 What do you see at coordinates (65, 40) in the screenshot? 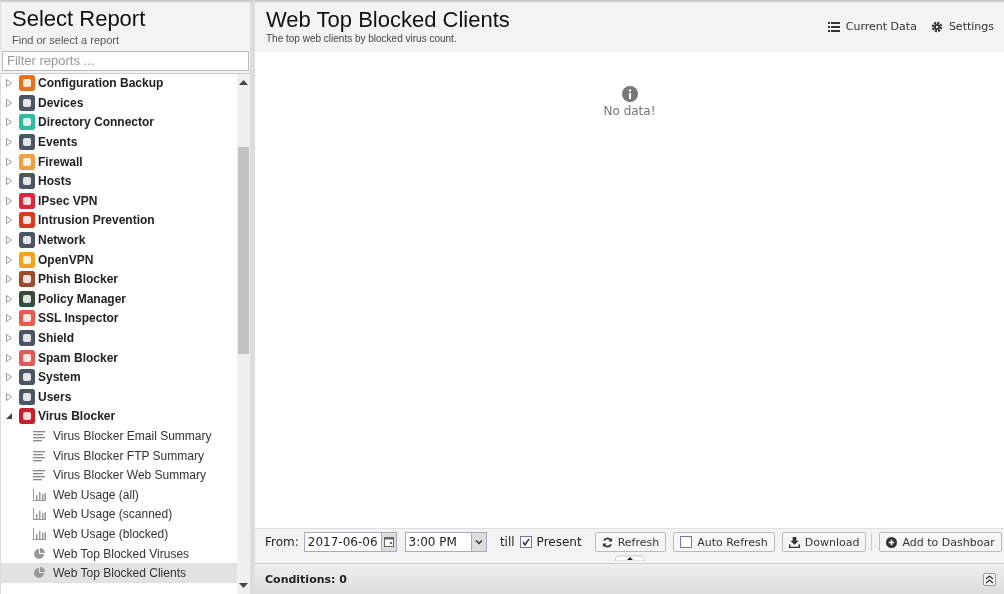
I see `sidebar-subtitle: Find or select a report` at bounding box center [65, 40].